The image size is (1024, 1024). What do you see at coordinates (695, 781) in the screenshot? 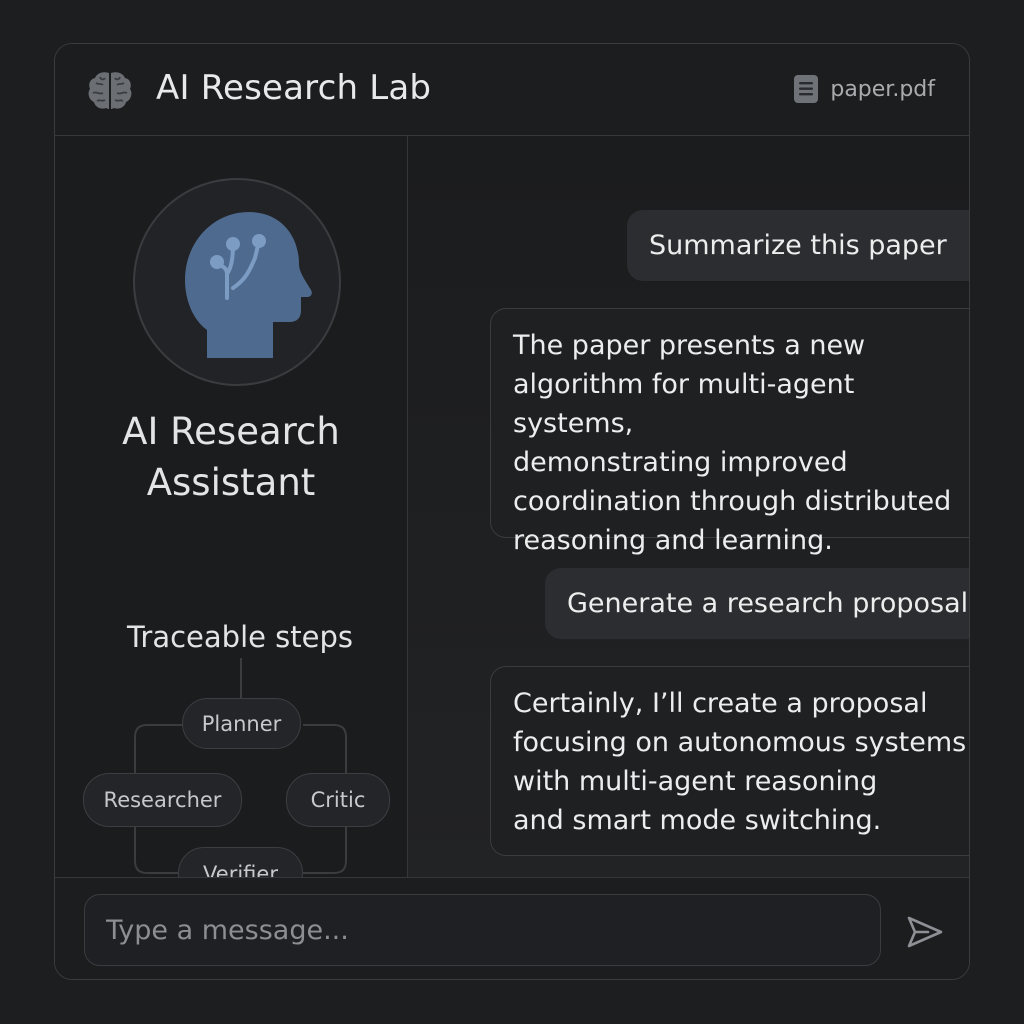
I see `message-line: with multi-agent reasoning` at bounding box center [695, 781].